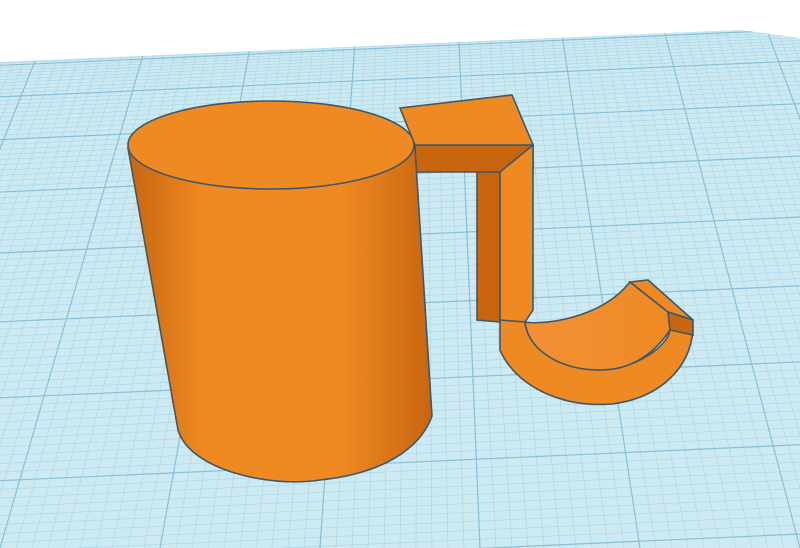 This screenshot has width=800, height=548. What do you see at coordinates (271, 145) in the screenshot?
I see `mug-body-top-face` at bounding box center [271, 145].